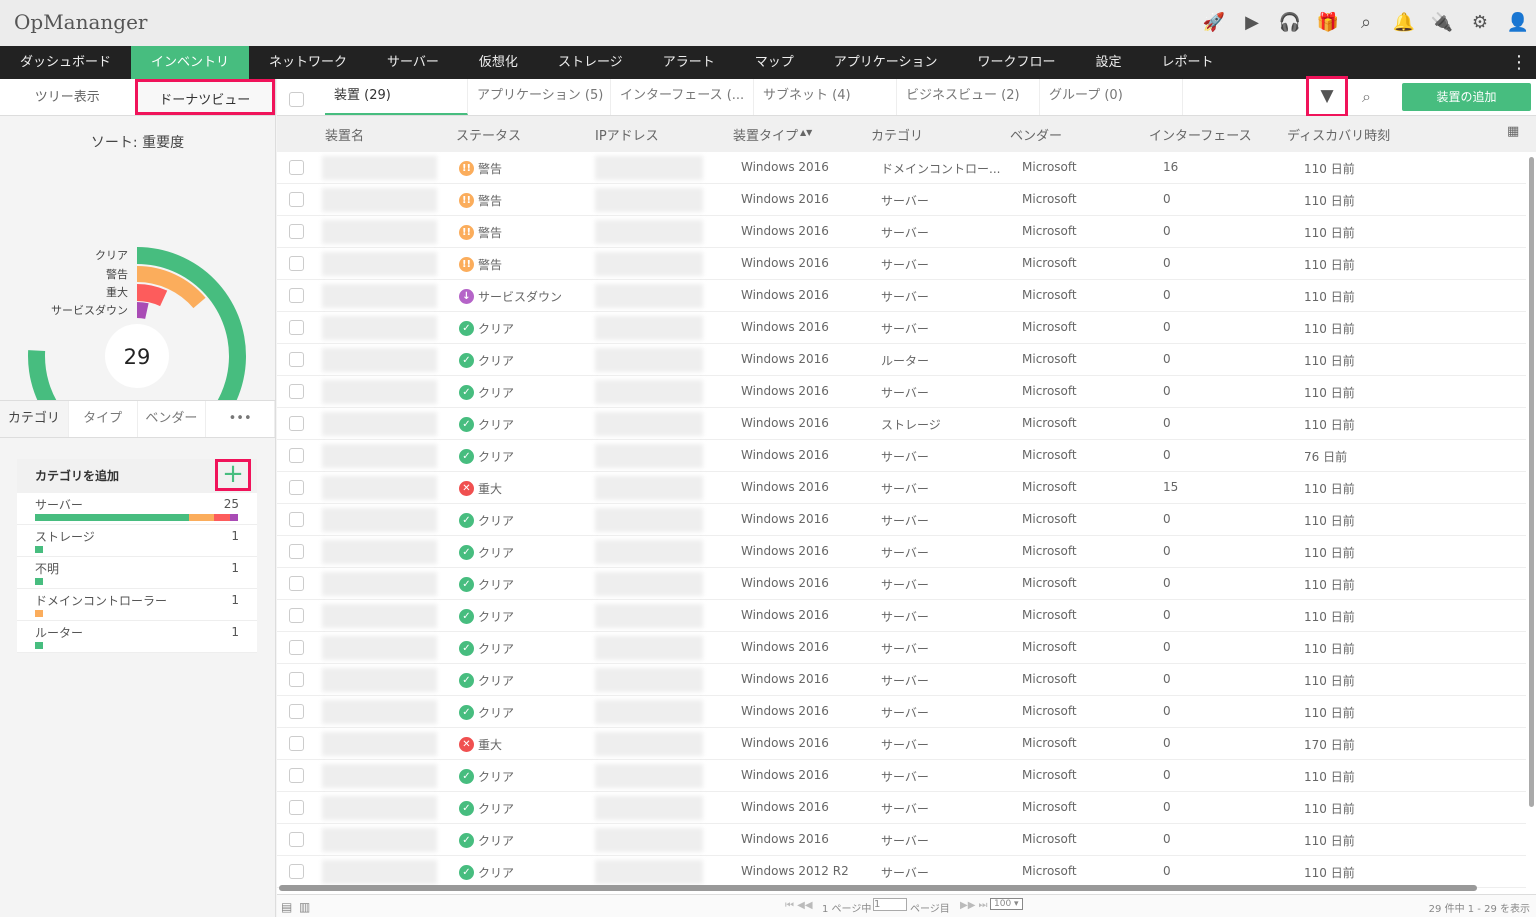 Image resolution: width=1536 pixels, height=917 pixels. I want to click on nav-item: アラート, so click(689, 62).